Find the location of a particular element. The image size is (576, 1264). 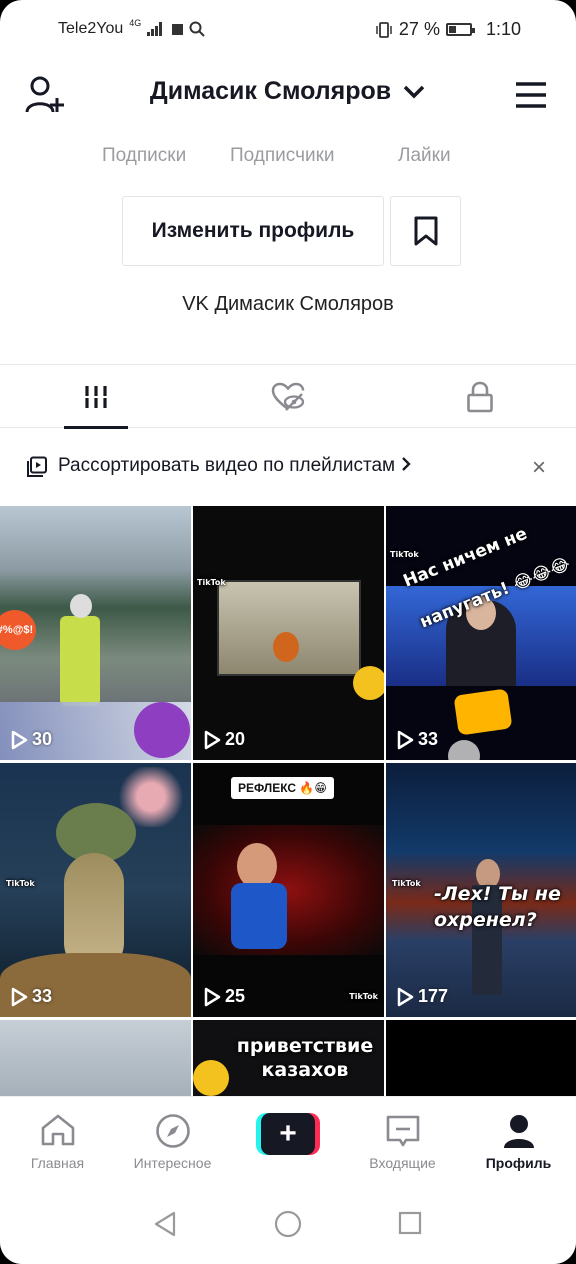

username: Димасик Смоляров is located at coordinates (270, 91).